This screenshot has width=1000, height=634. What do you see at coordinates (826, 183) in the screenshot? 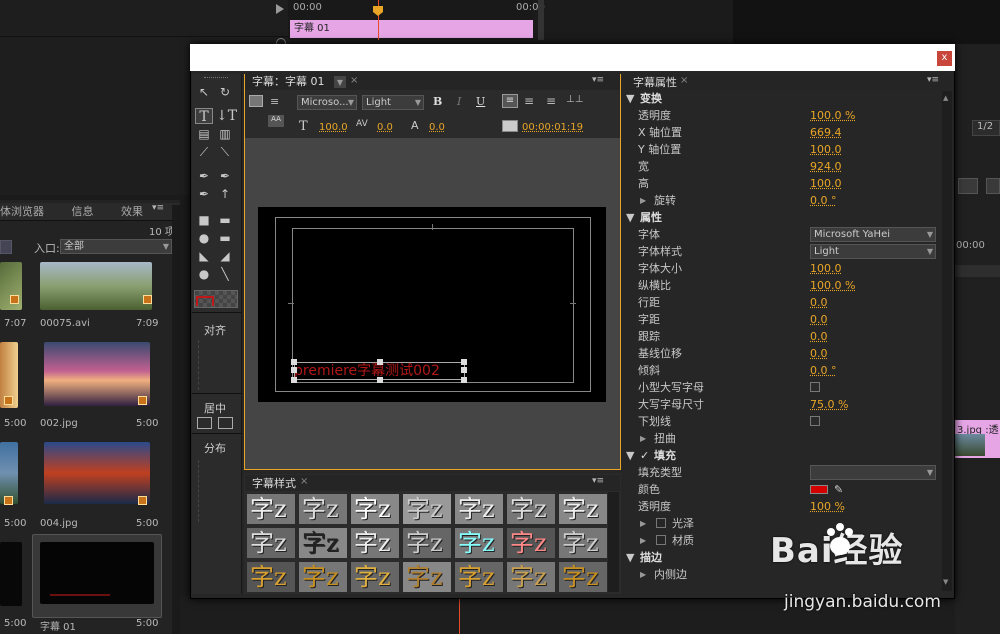
I see `height-value: 100.0` at bounding box center [826, 183].